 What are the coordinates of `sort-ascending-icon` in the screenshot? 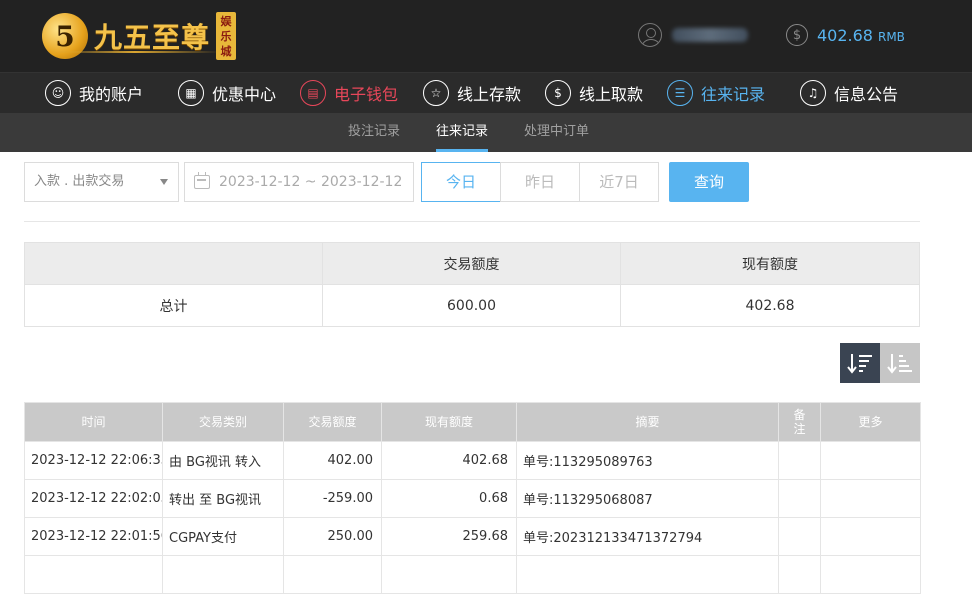 It's located at (899, 364).